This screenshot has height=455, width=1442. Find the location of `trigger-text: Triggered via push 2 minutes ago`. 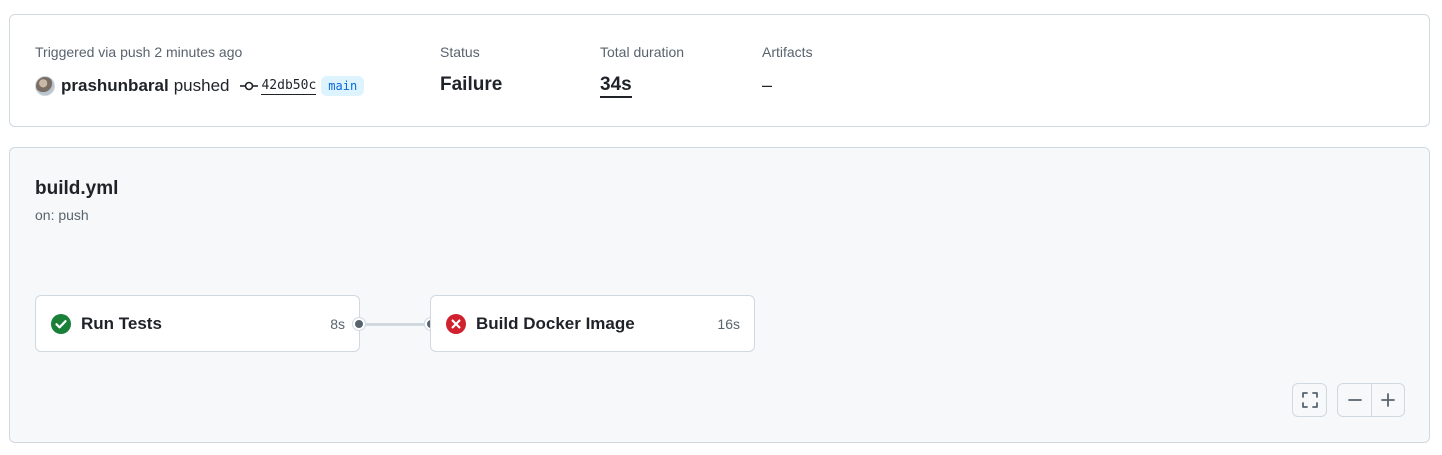

trigger-text: Triggered via push 2 minutes ago is located at coordinates (139, 52).